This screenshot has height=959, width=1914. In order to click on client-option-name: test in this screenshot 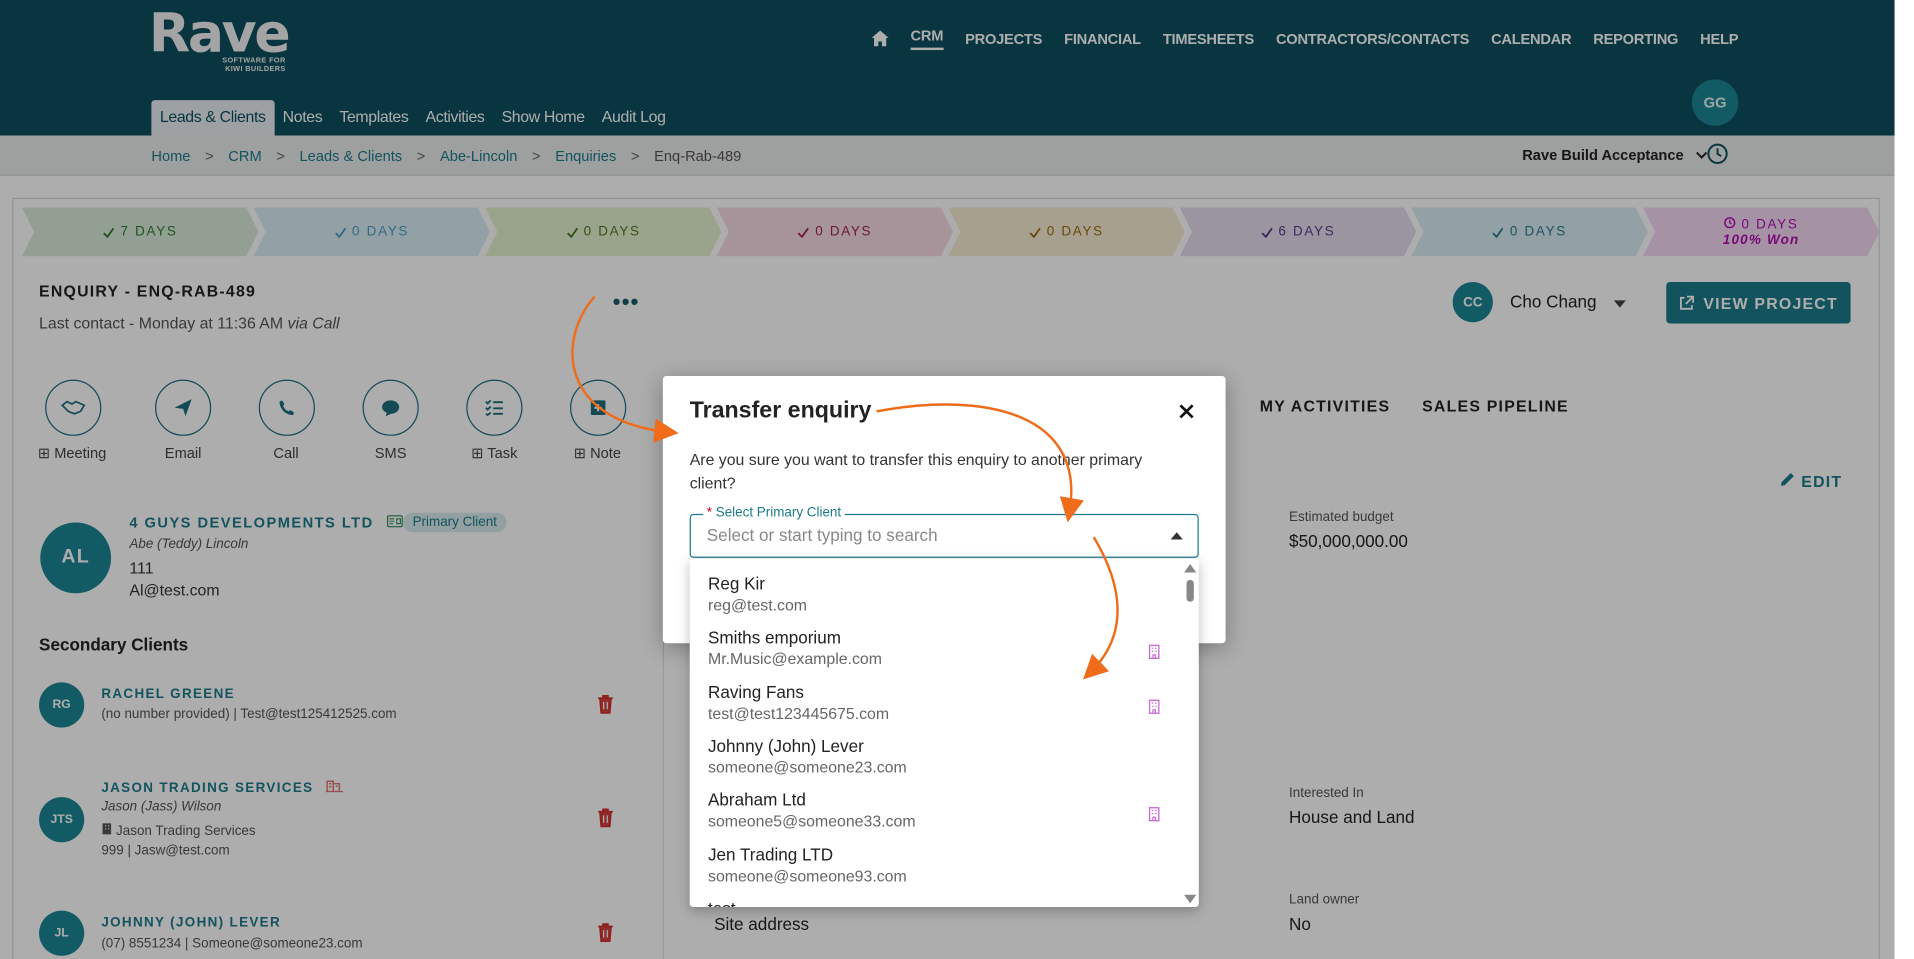, I will do `click(940, 902)`.